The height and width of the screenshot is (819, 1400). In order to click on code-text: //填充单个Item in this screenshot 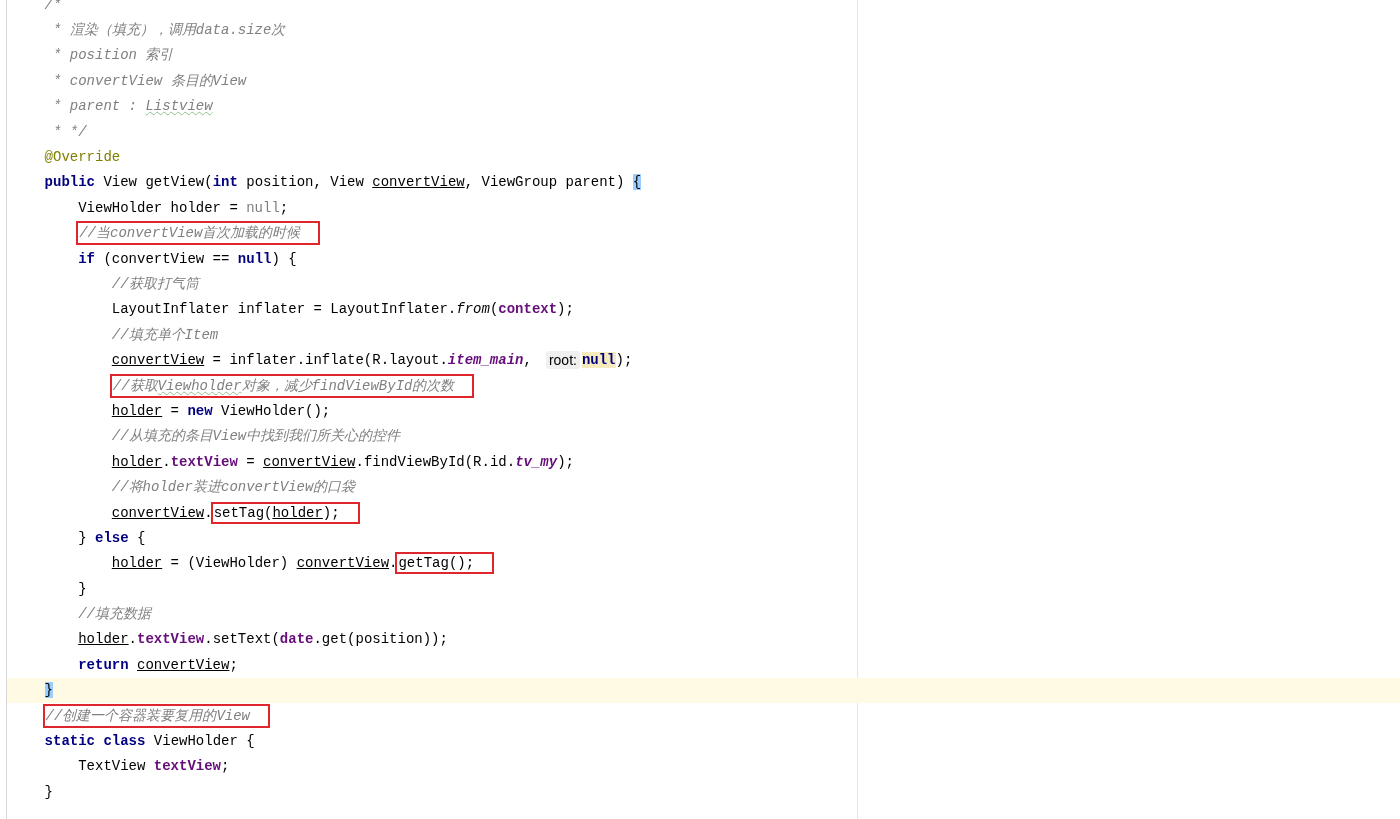, I will do `click(165, 334)`.